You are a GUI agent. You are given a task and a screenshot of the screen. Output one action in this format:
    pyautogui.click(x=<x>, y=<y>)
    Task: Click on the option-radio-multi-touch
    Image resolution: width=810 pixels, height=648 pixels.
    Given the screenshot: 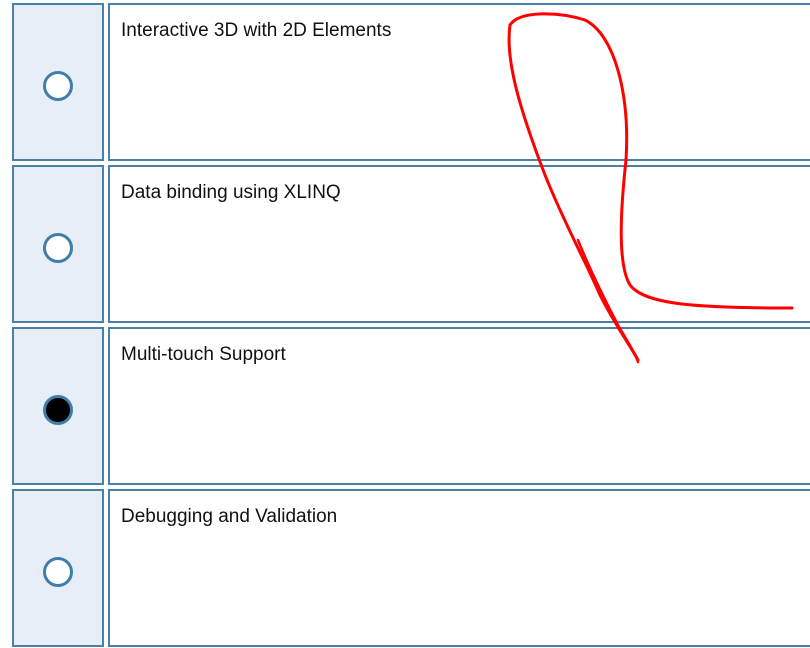 What is the action you would take?
    pyautogui.click(x=58, y=410)
    